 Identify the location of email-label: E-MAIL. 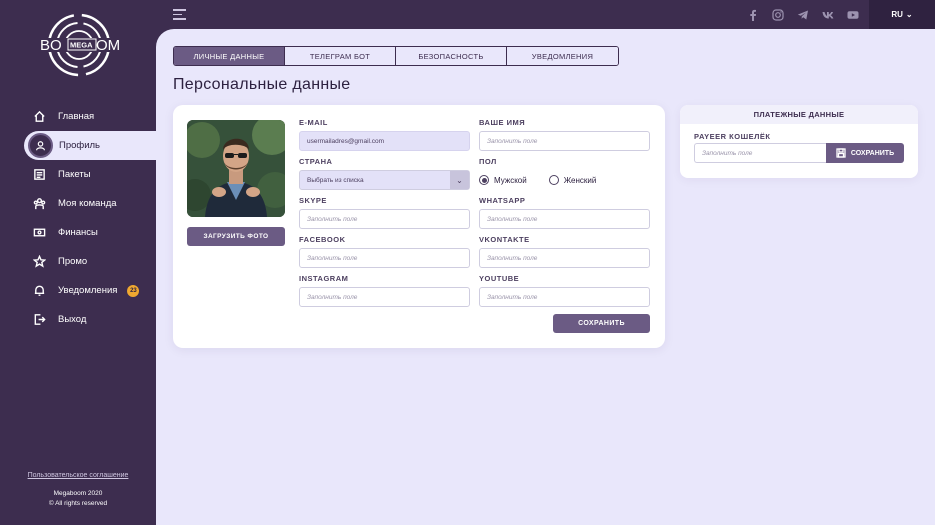
(313, 122).